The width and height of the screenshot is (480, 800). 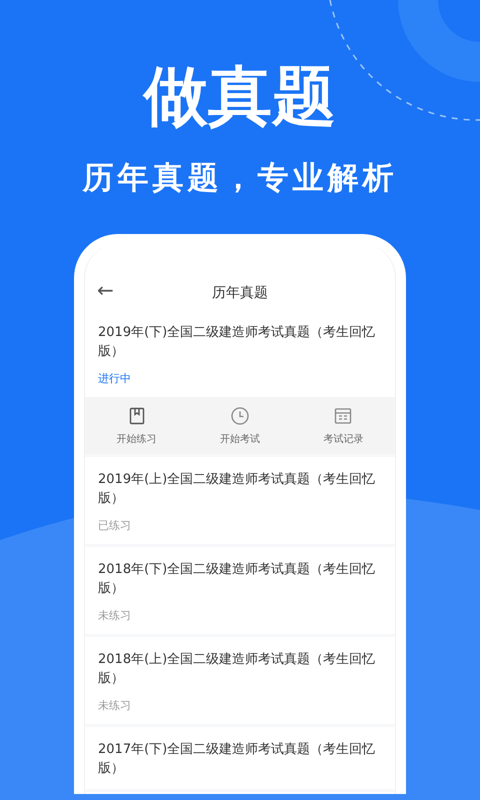 What do you see at coordinates (240, 293) in the screenshot?
I see `screen-title: 历年真题` at bounding box center [240, 293].